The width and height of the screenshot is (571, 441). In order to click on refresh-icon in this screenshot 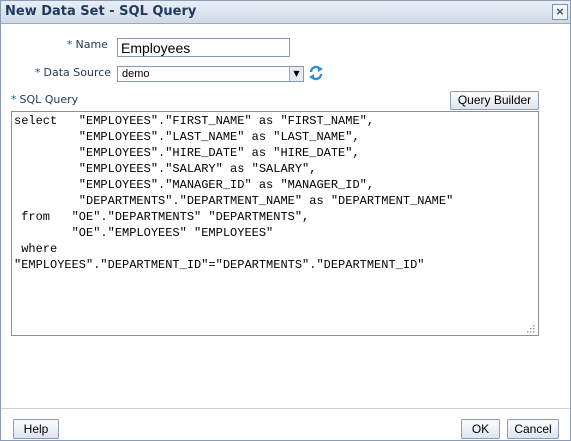, I will do `click(316, 73)`.